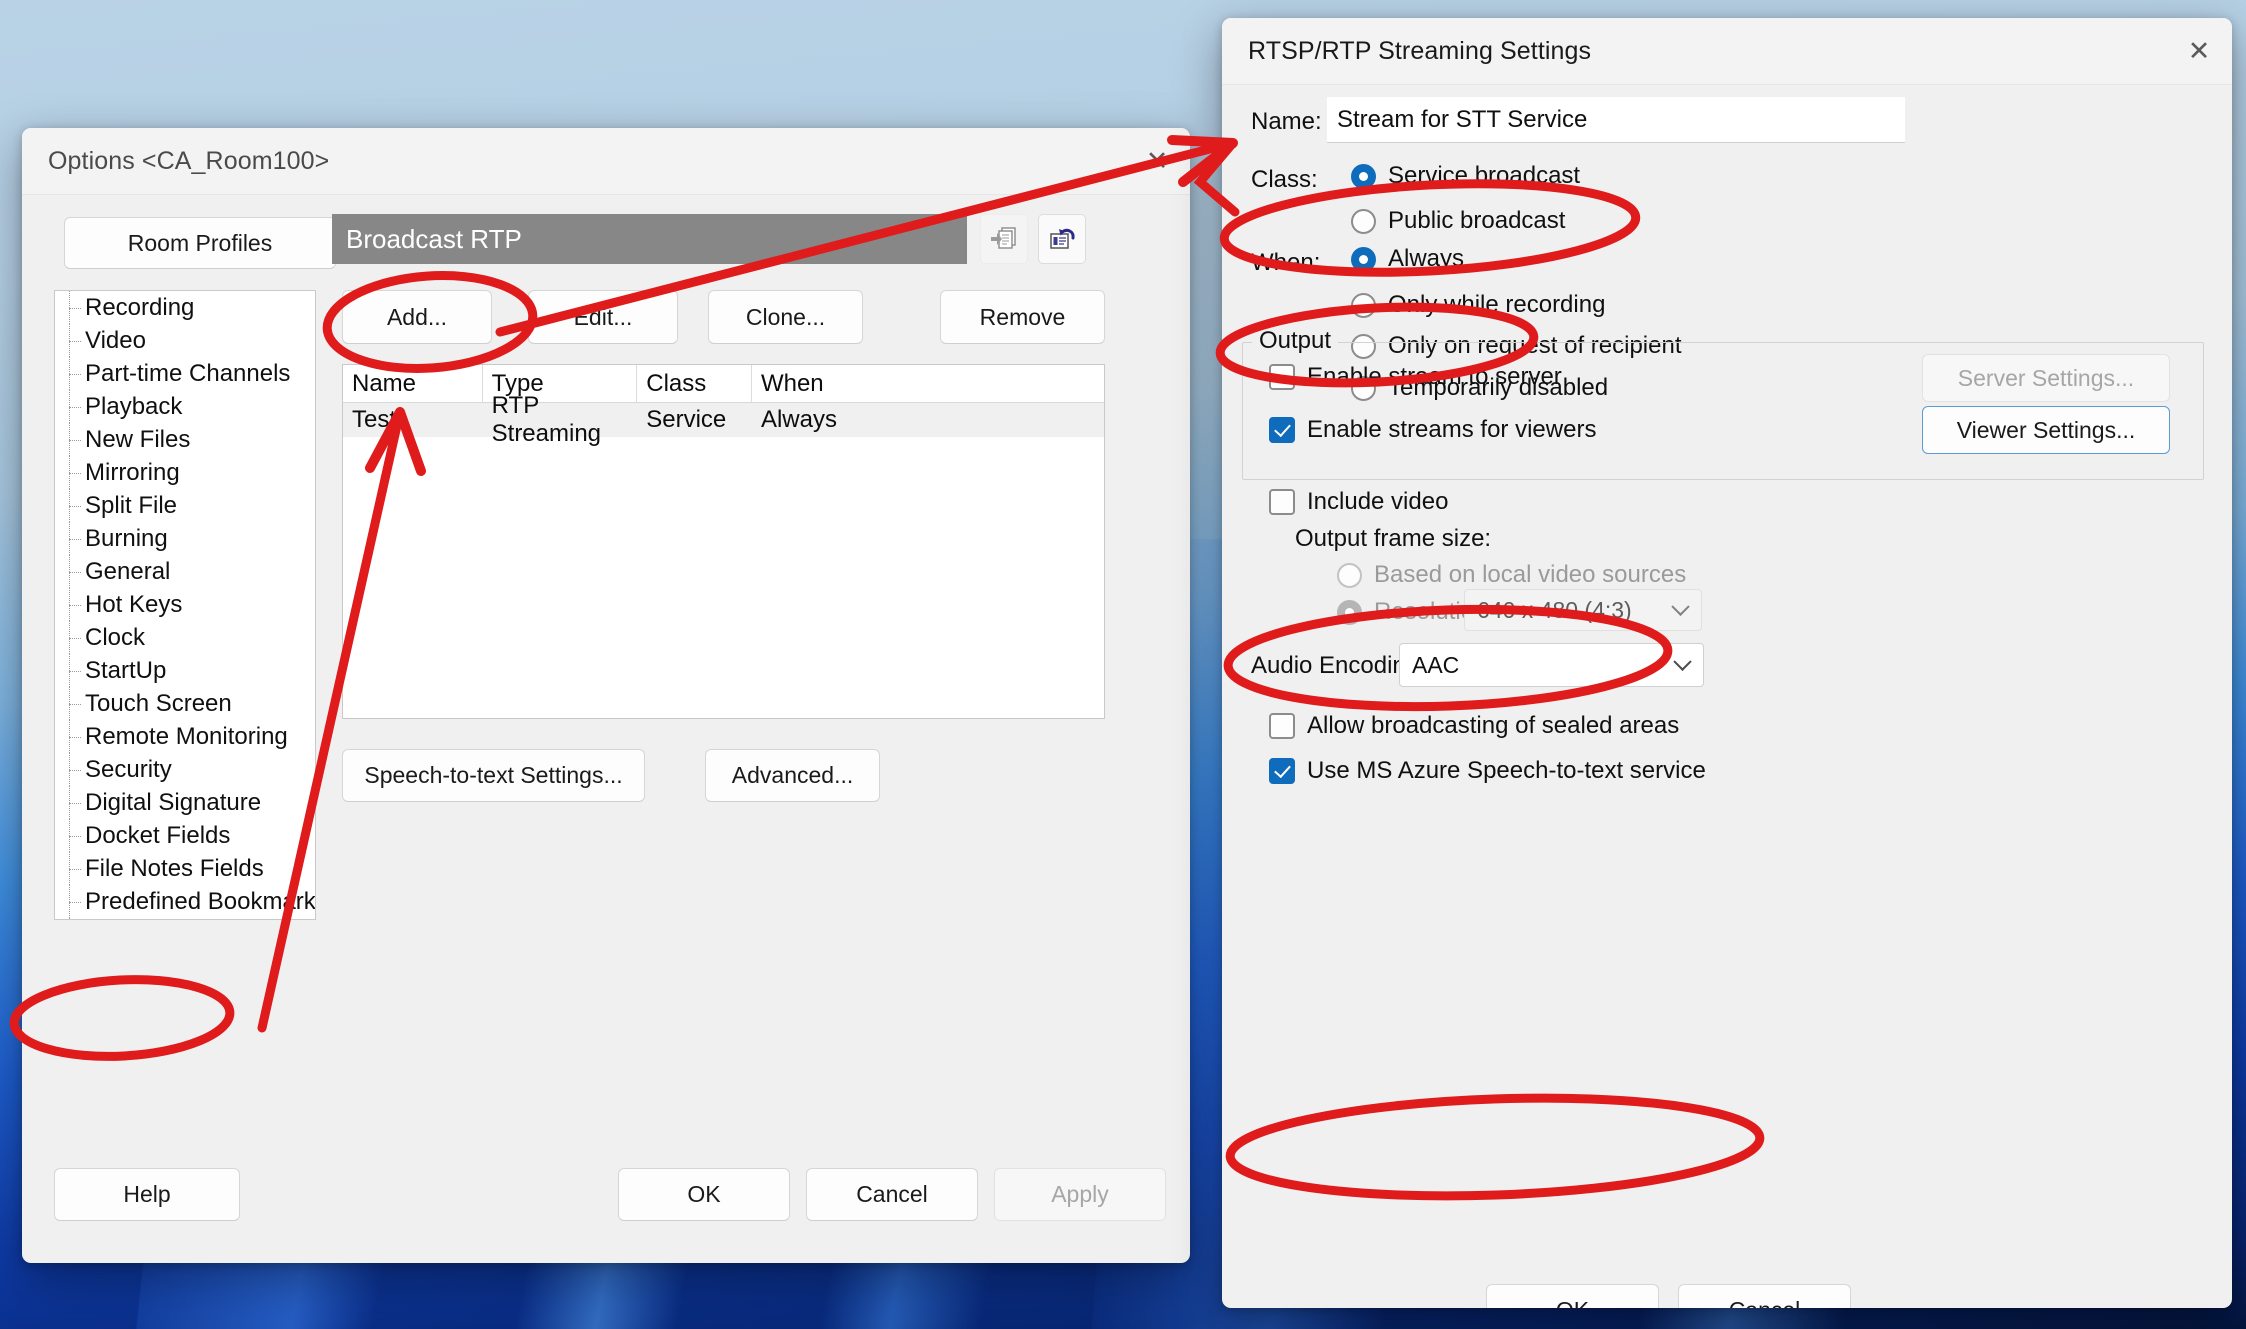 Image resolution: width=2246 pixels, height=1329 pixels. I want to click on radio-label: Public broadcast, so click(1477, 220).